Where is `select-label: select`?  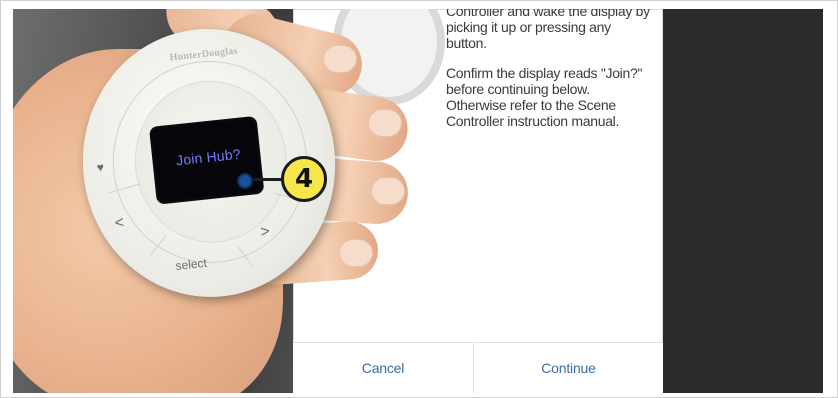 select-label: select is located at coordinates (191, 264).